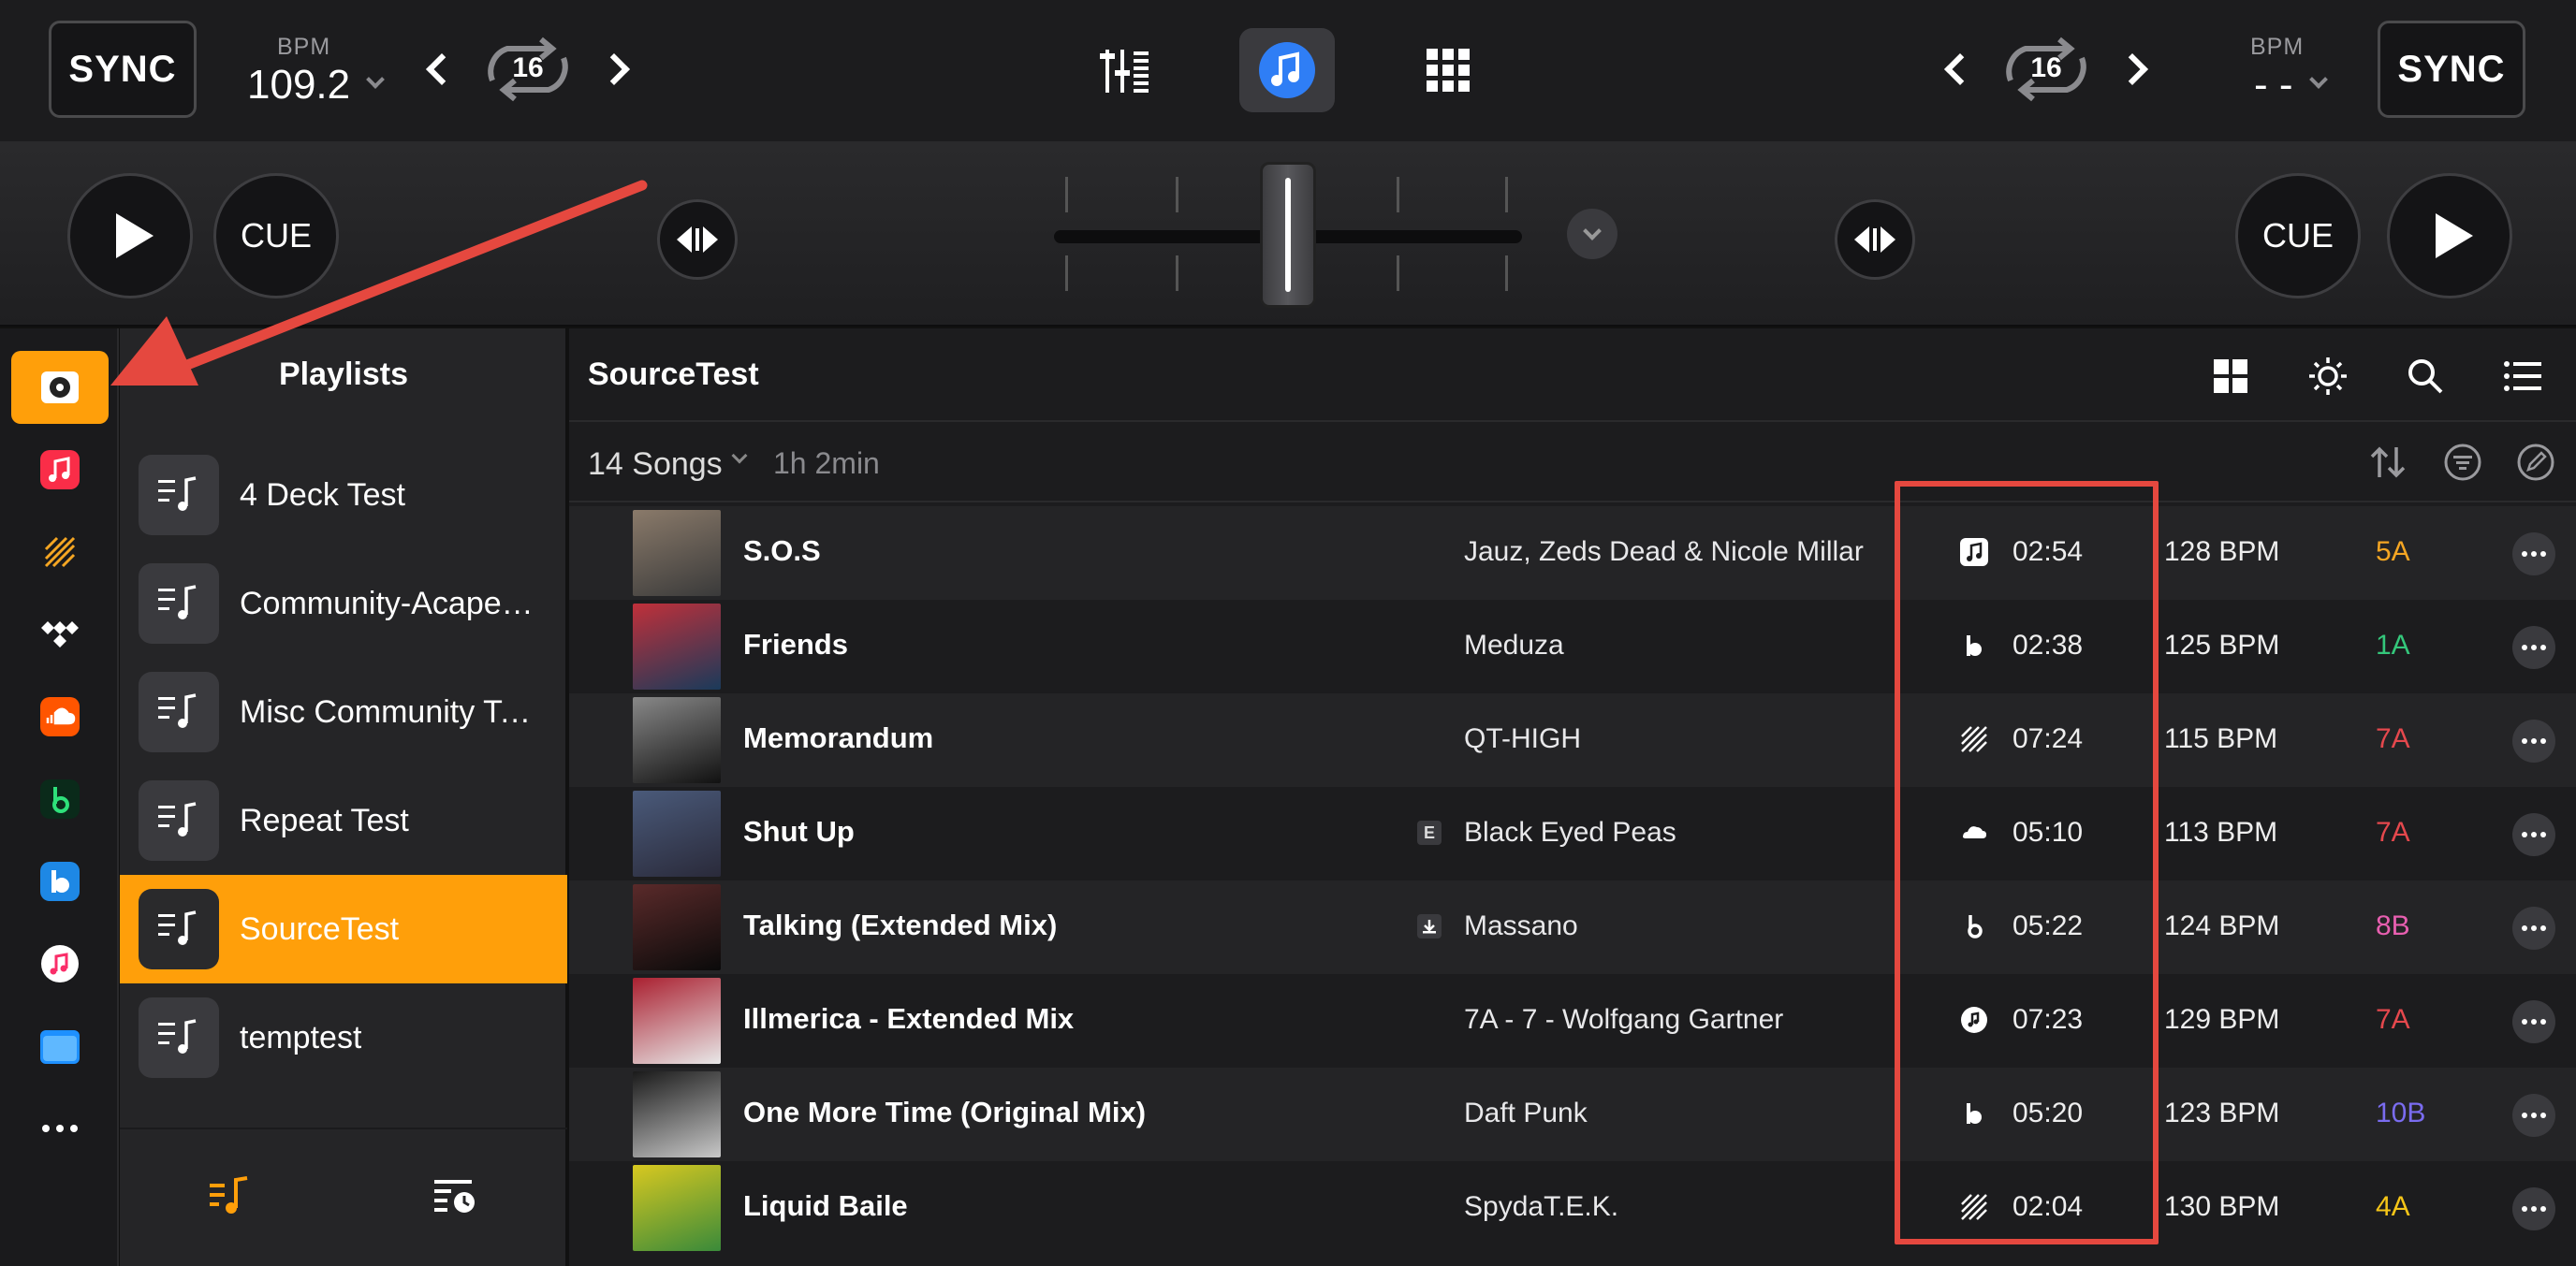  I want to click on source-rail, so click(59, 797).